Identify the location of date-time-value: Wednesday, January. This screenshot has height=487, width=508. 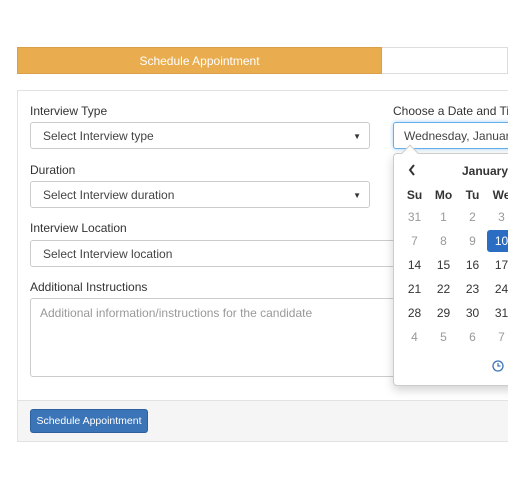
(456, 135).